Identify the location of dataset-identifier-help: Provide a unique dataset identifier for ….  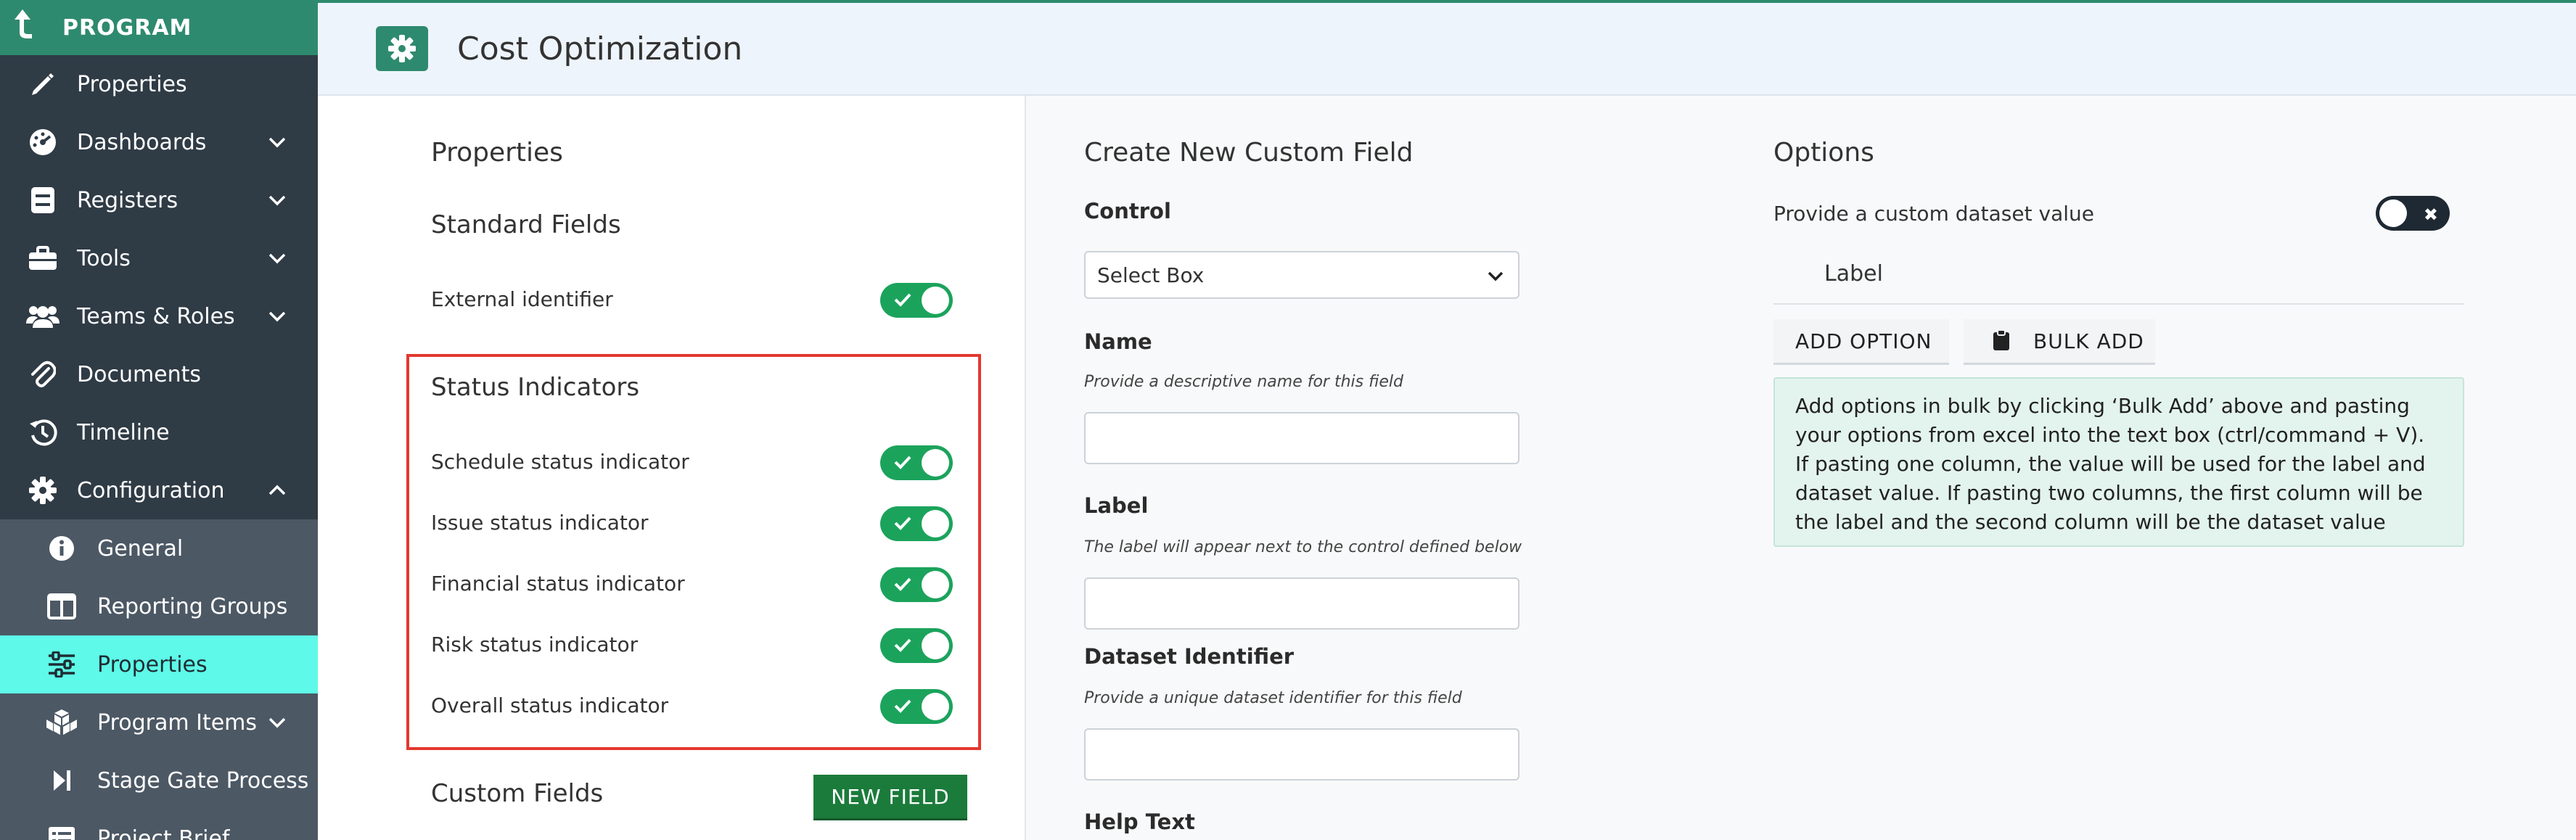
(1273, 698).